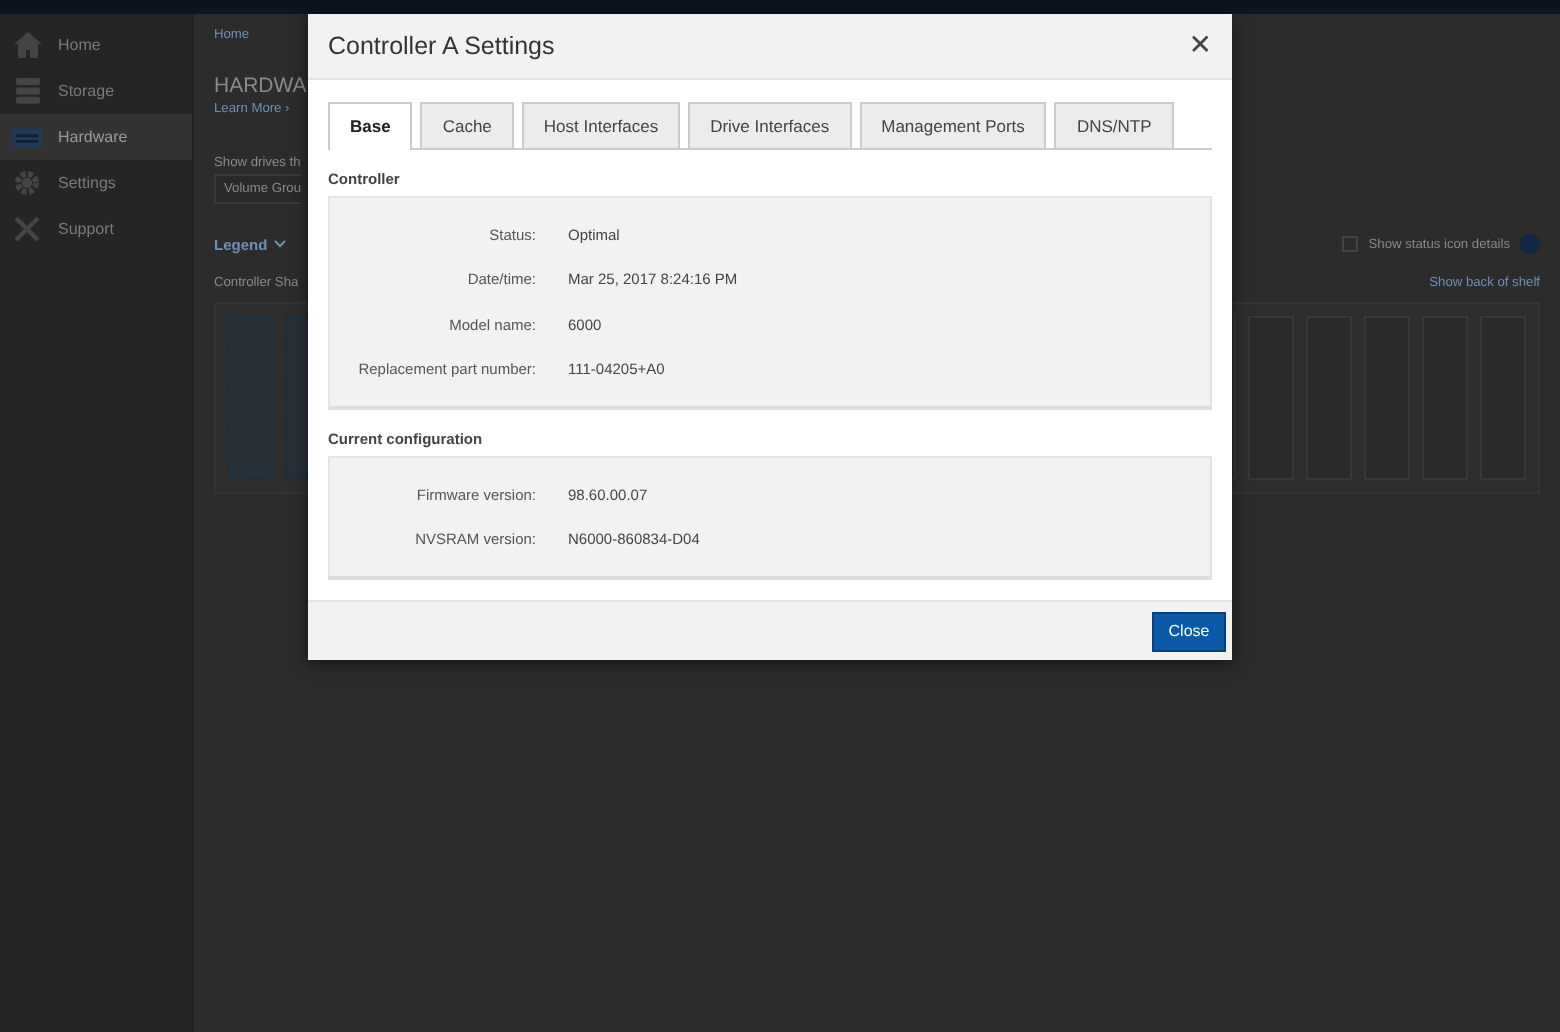  I want to click on server-icon, so click(27, 137).